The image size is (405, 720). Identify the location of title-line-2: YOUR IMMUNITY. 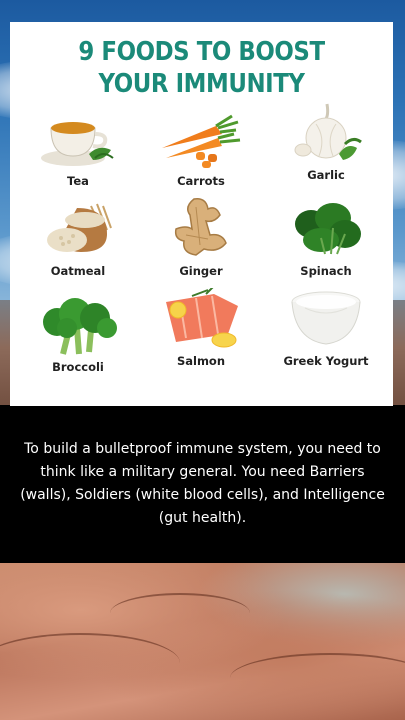
(201, 84).